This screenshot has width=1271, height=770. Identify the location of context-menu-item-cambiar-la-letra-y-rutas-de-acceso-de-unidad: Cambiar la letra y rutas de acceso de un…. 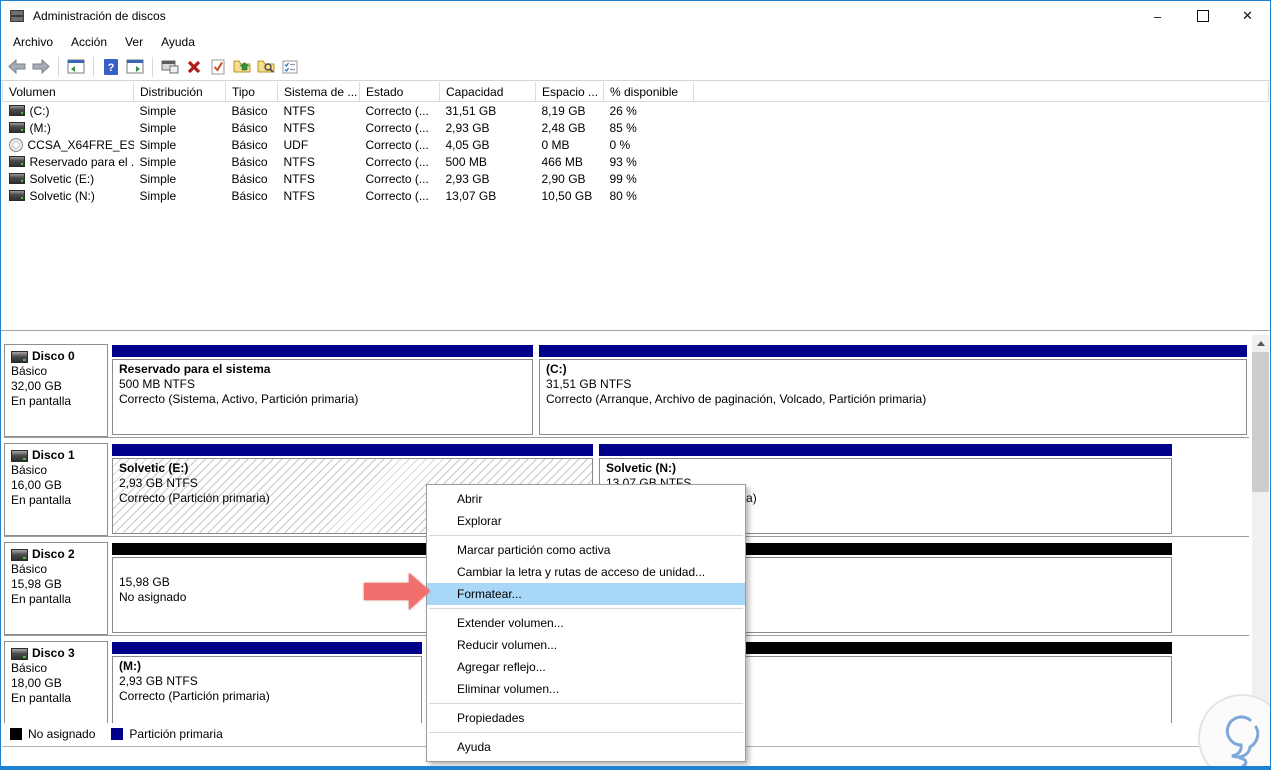
(586, 572).